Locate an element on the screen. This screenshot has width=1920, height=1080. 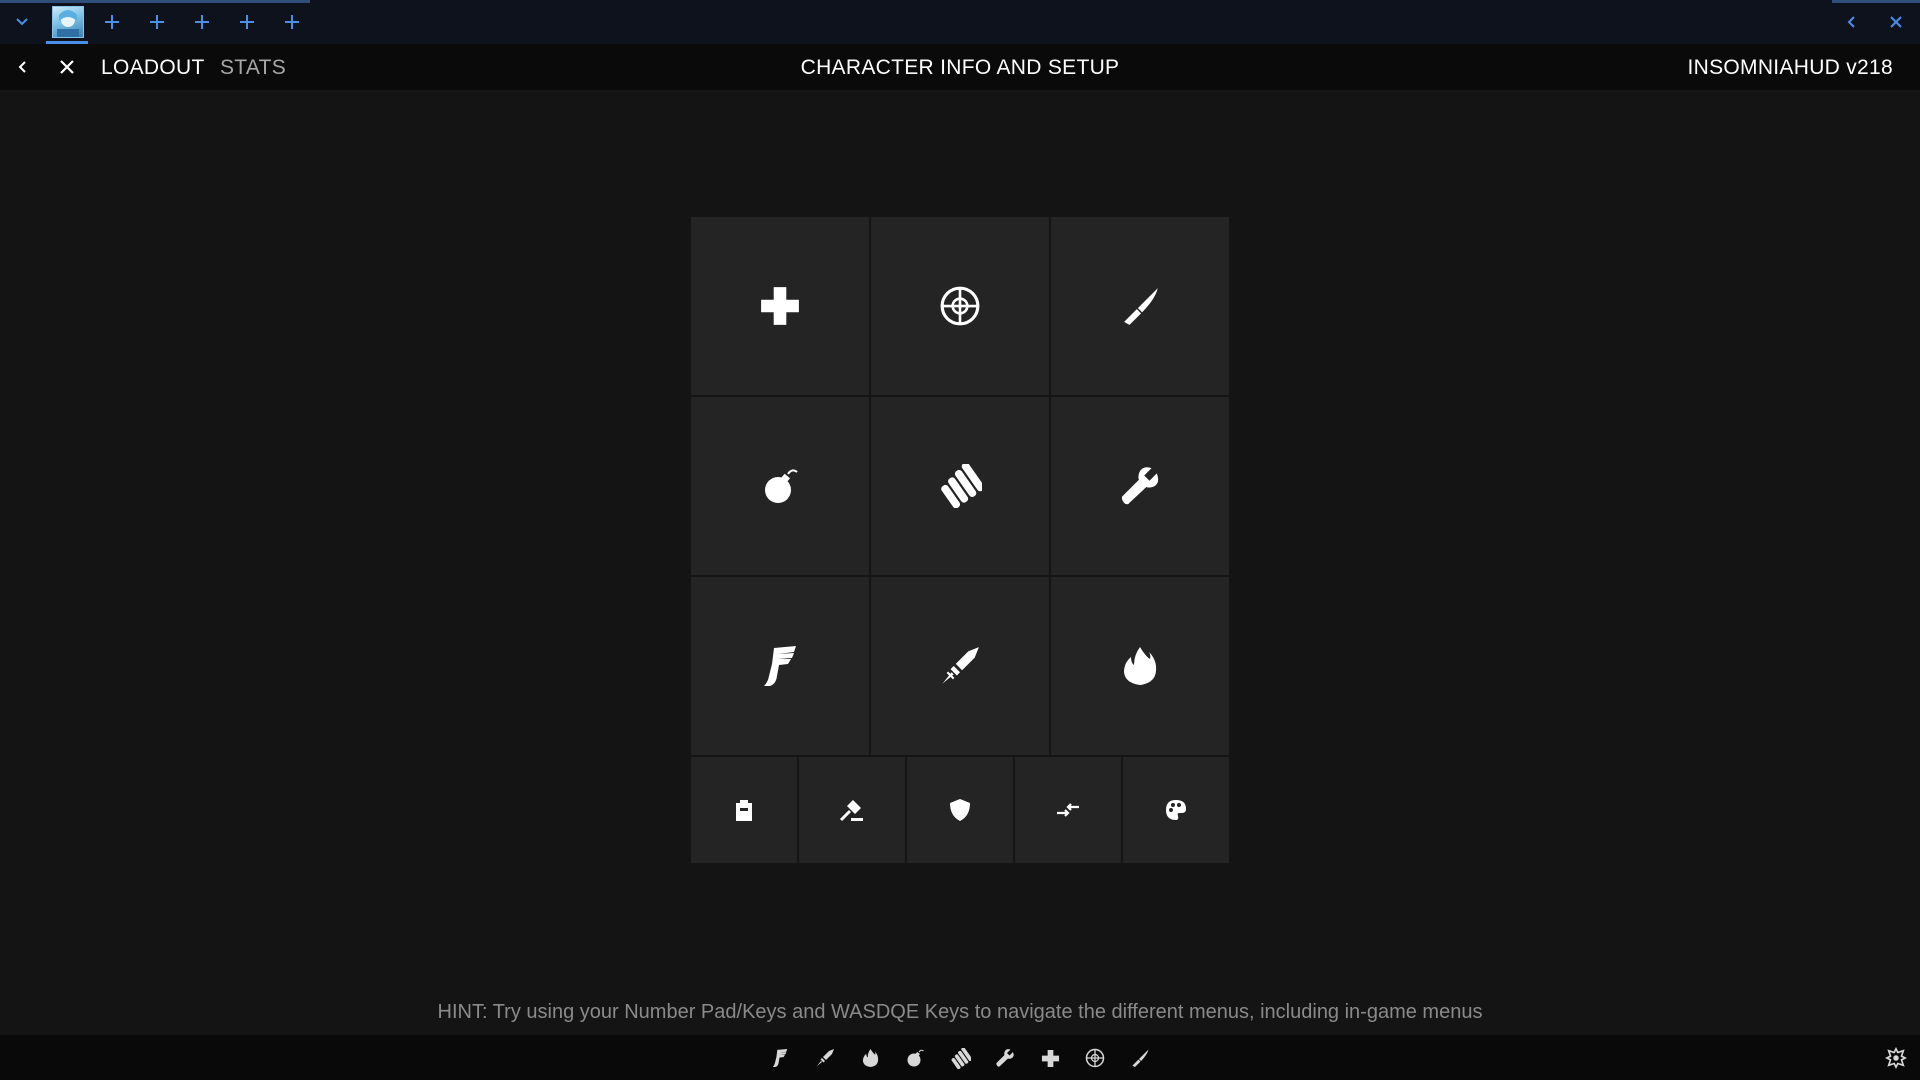
quick-medic-button is located at coordinates (1050, 1058).